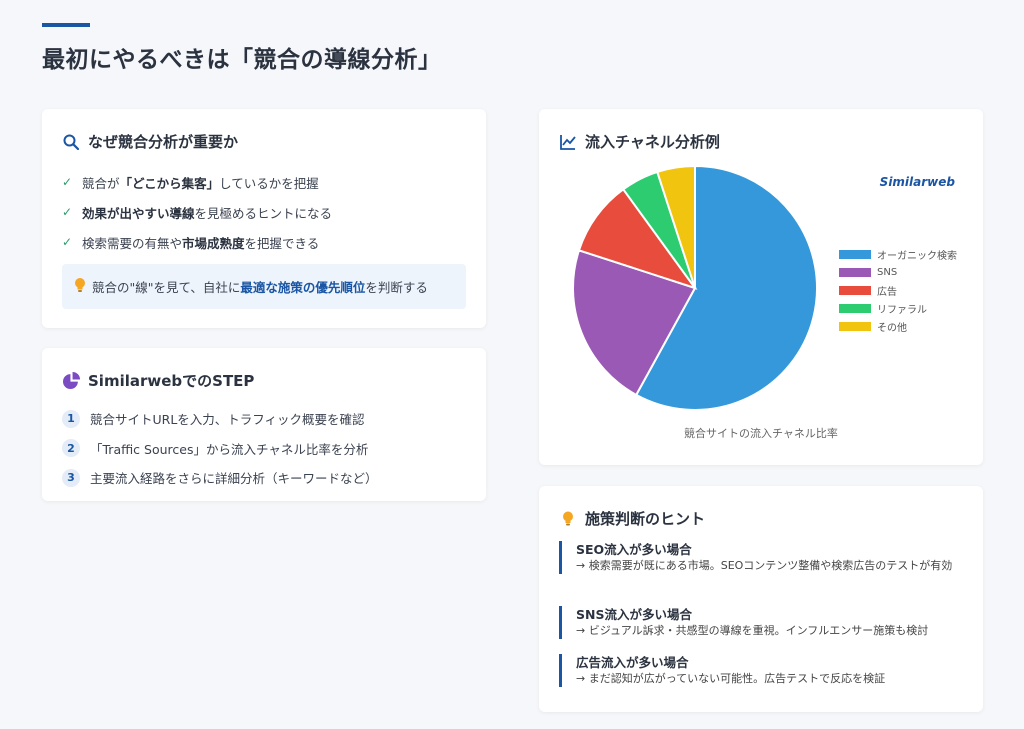  What do you see at coordinates (263, 213) in the screenshot?
I see `item-text: を見極めるヒントになる` at bounding box center [263, 213].